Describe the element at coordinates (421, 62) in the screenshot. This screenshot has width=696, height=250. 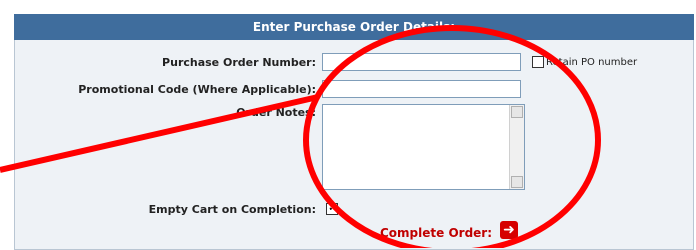
I see `po-number-input` at that location.